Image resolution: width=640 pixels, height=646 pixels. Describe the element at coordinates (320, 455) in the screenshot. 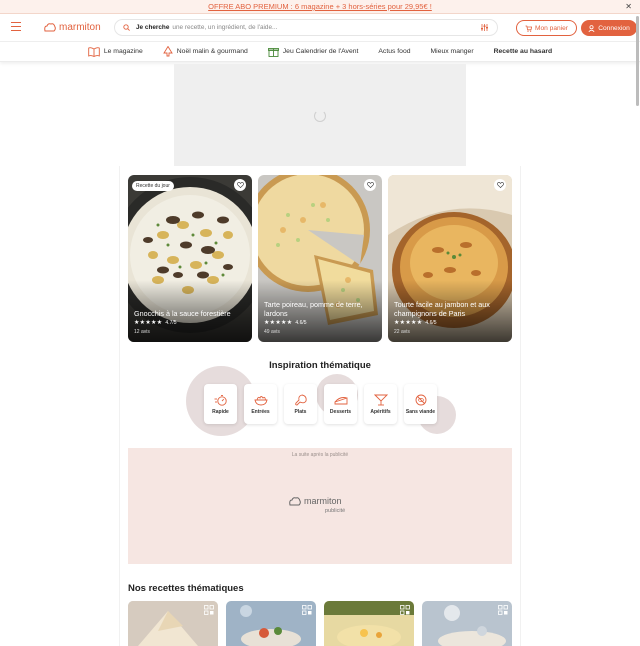

I see `ad-notice: La suite après la publicité` at that location.